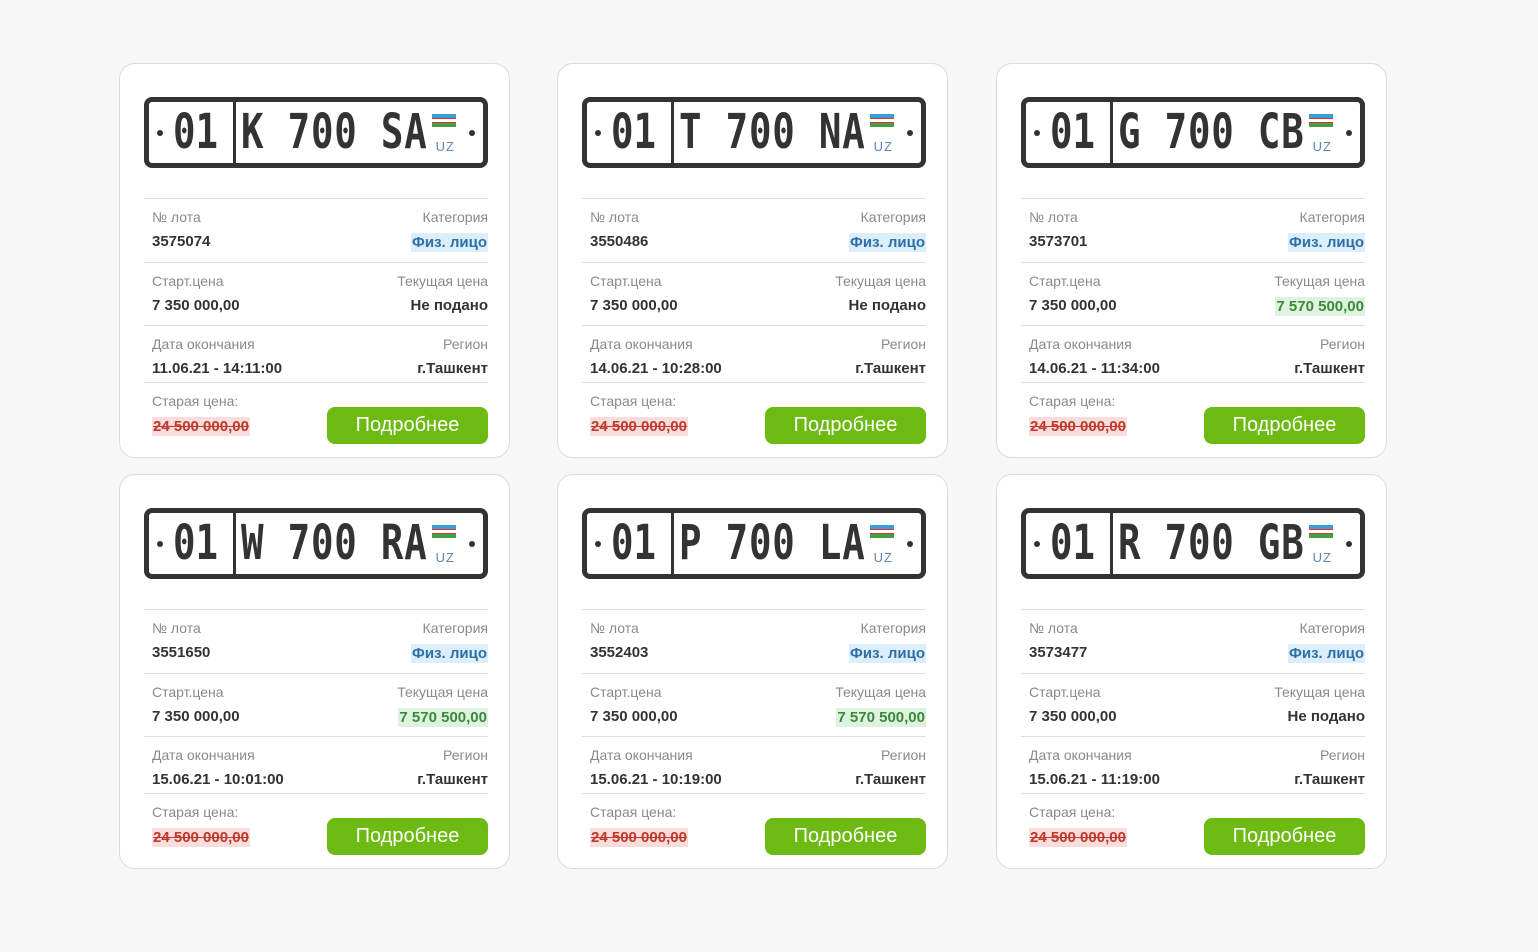 The image size is (1538, 952). I want to click on license-plate: 01 K 700 SA UZ, so click(316, 132).